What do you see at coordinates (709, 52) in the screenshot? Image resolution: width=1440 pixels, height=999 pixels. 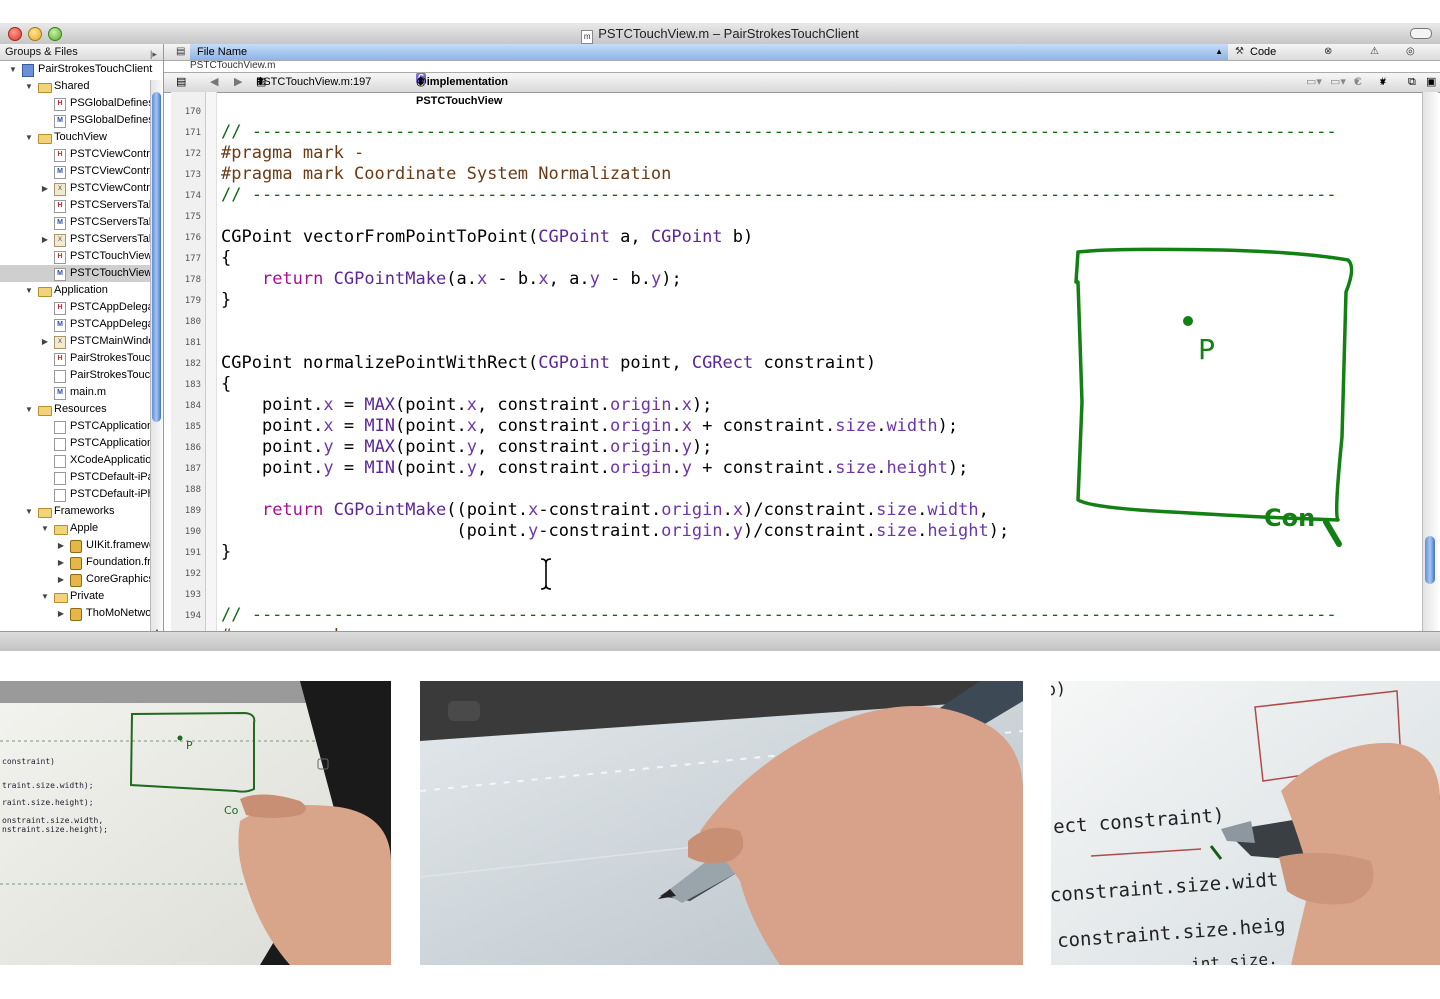 I see `file-name-column-header: File Name ▲` at bounding box center [709, 52].